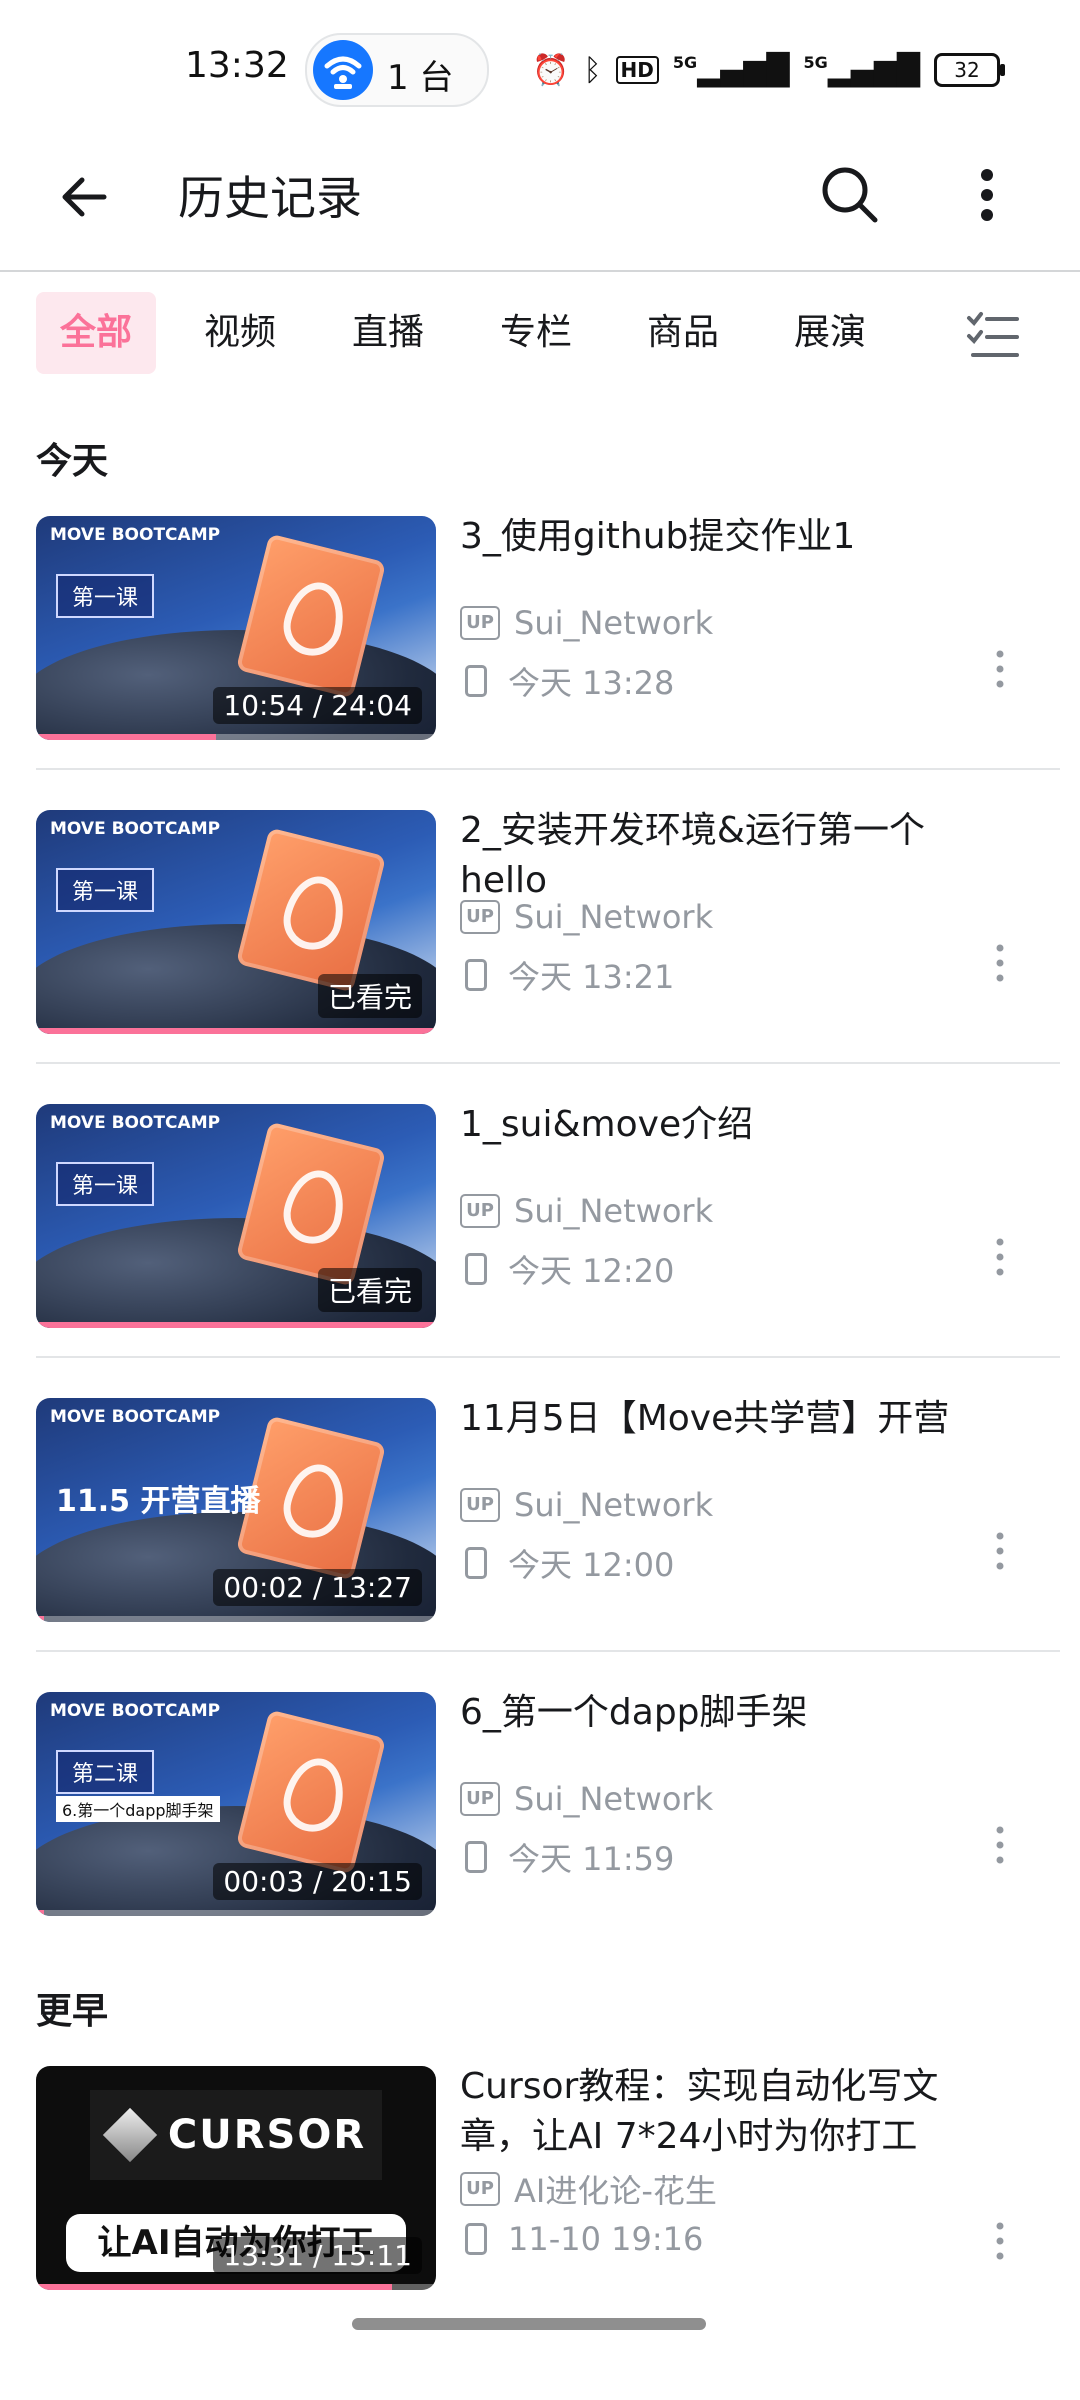 This screenshot has height=2400, width=1080. What do you see at coordinates (615, 2191) in the screenshot?
I see `uploader-name: AI进化论-花生` at bounding box center [615, 2191].